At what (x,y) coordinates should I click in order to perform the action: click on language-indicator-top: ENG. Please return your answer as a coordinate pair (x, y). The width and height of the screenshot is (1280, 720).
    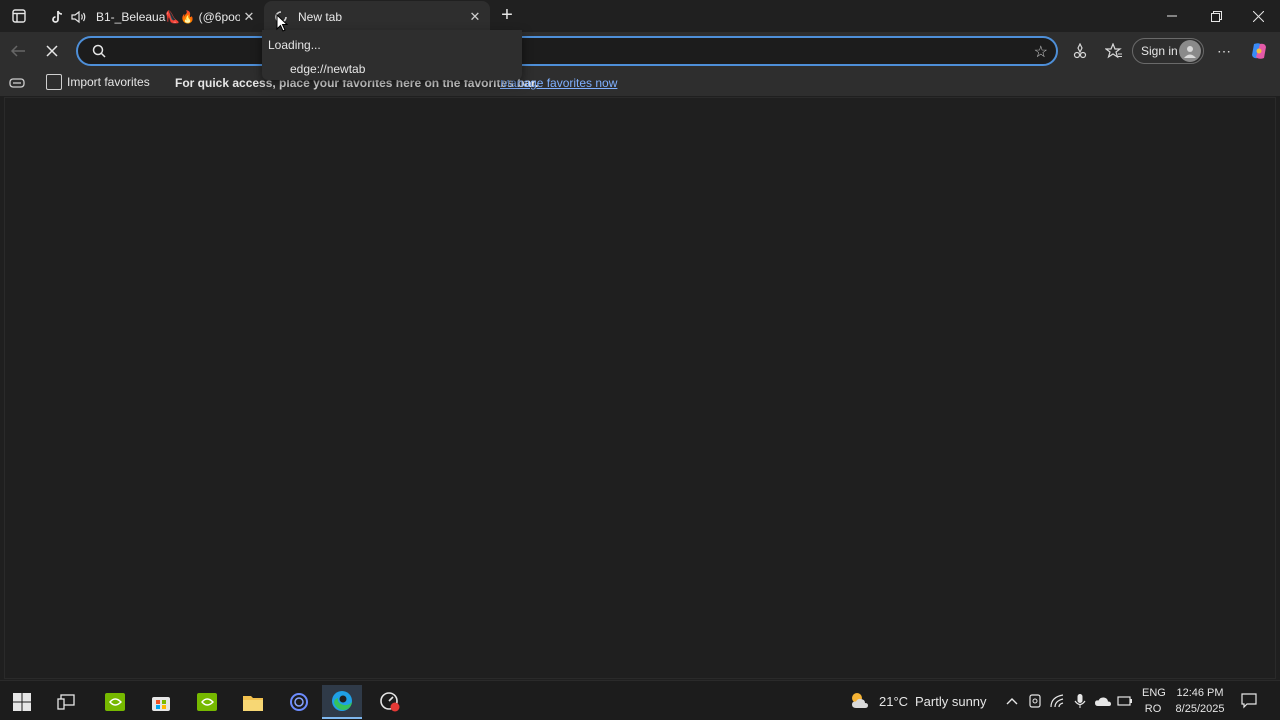
    Looking at the image, I should click on (1154, 693).